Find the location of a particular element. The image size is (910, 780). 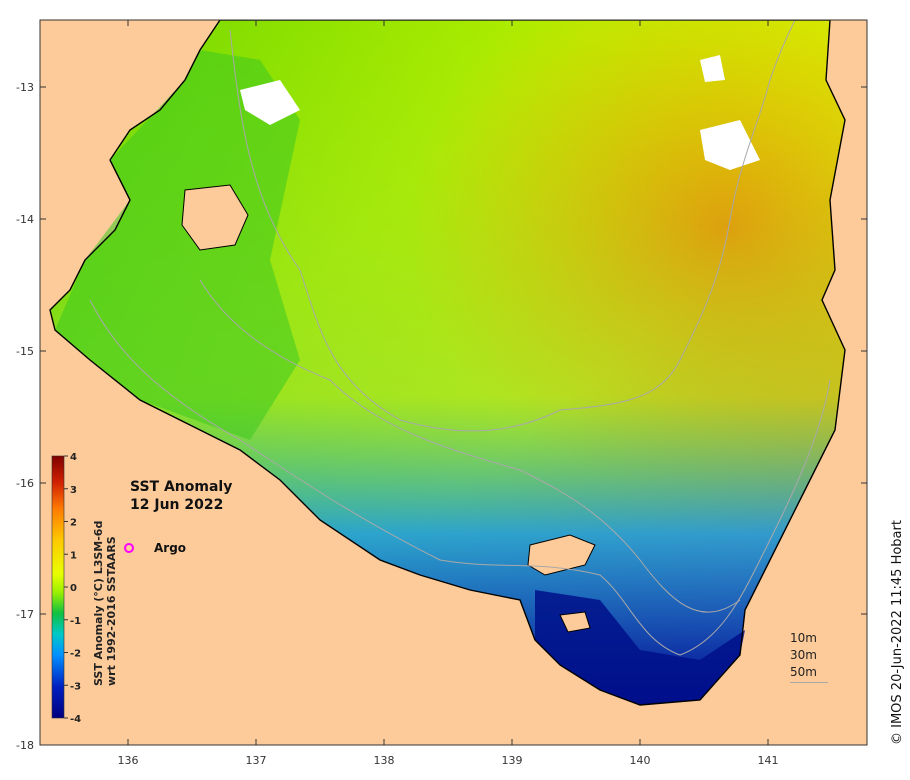

colorbar-tick-label: -2 is located at coordinates (75, 654).